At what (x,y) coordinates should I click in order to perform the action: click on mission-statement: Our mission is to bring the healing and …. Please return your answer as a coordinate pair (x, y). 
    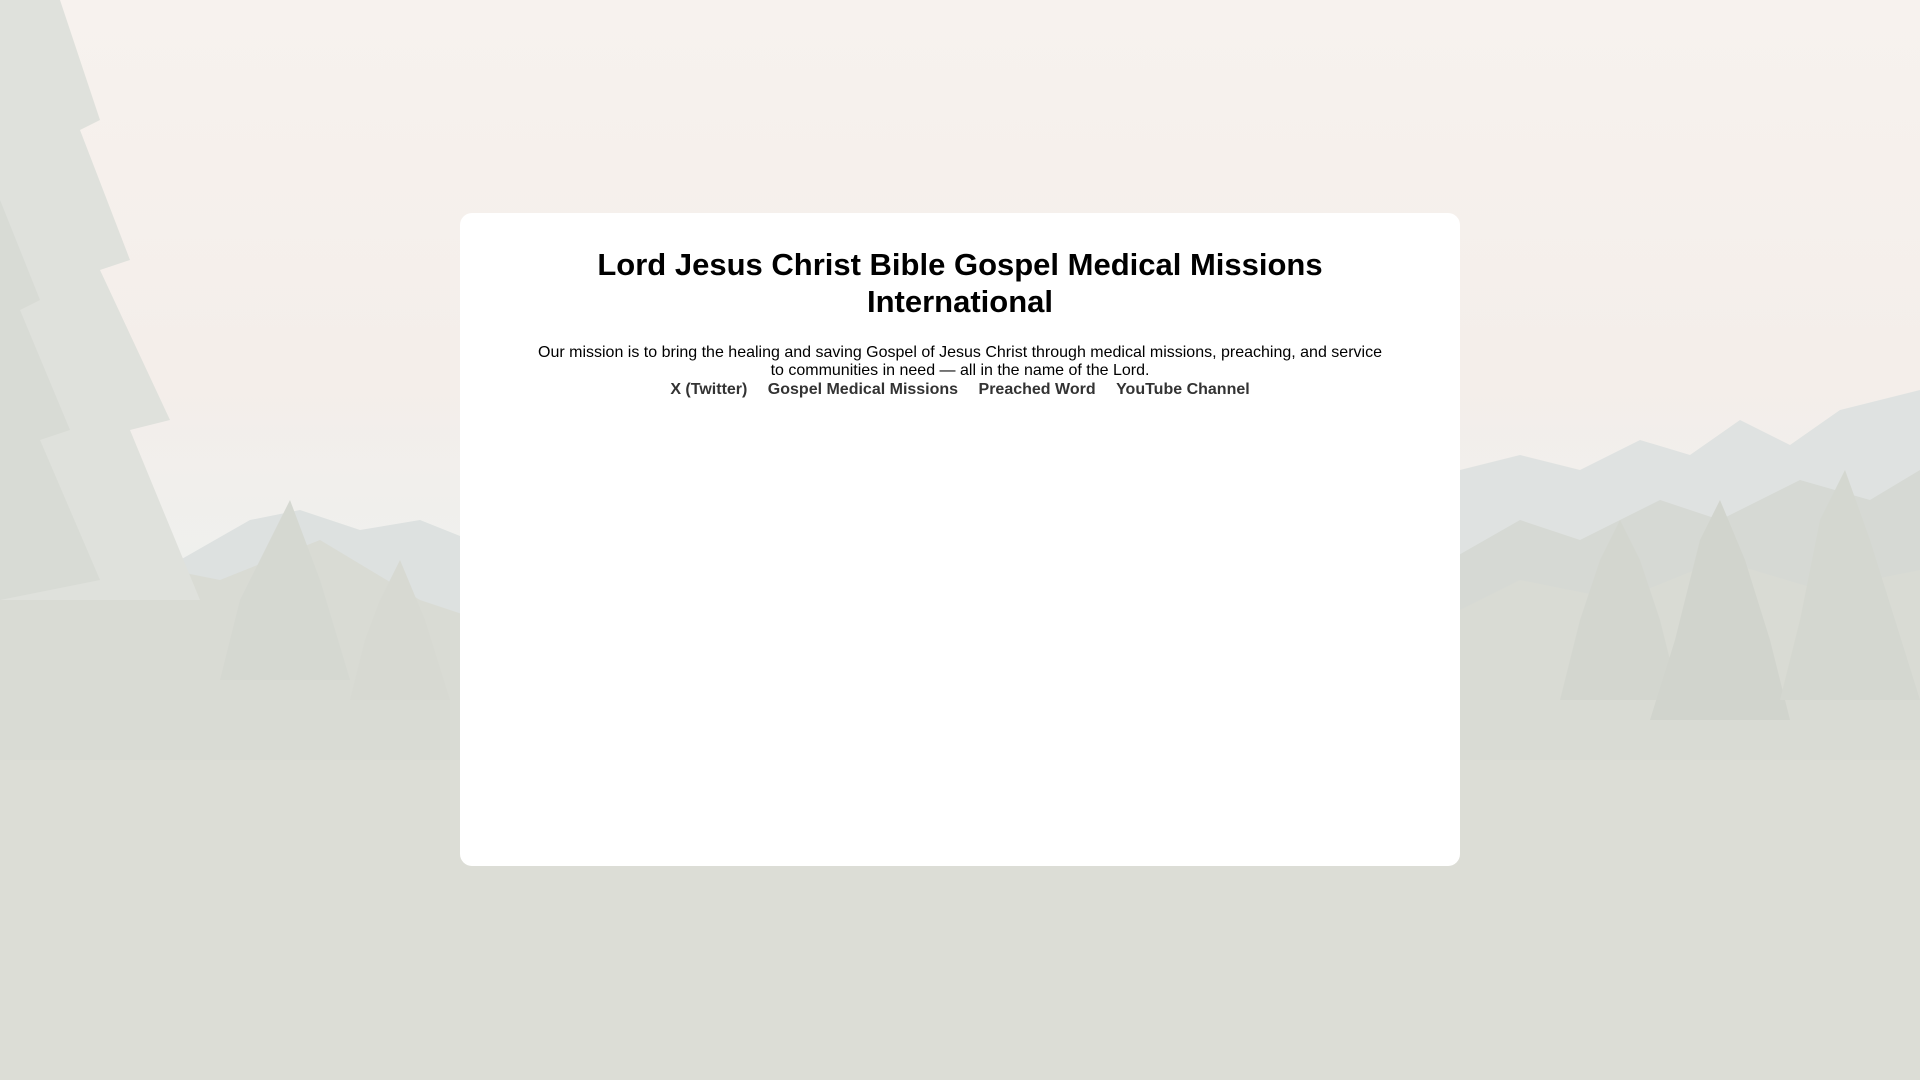
    Looking at the image, I should click on (960, 361).